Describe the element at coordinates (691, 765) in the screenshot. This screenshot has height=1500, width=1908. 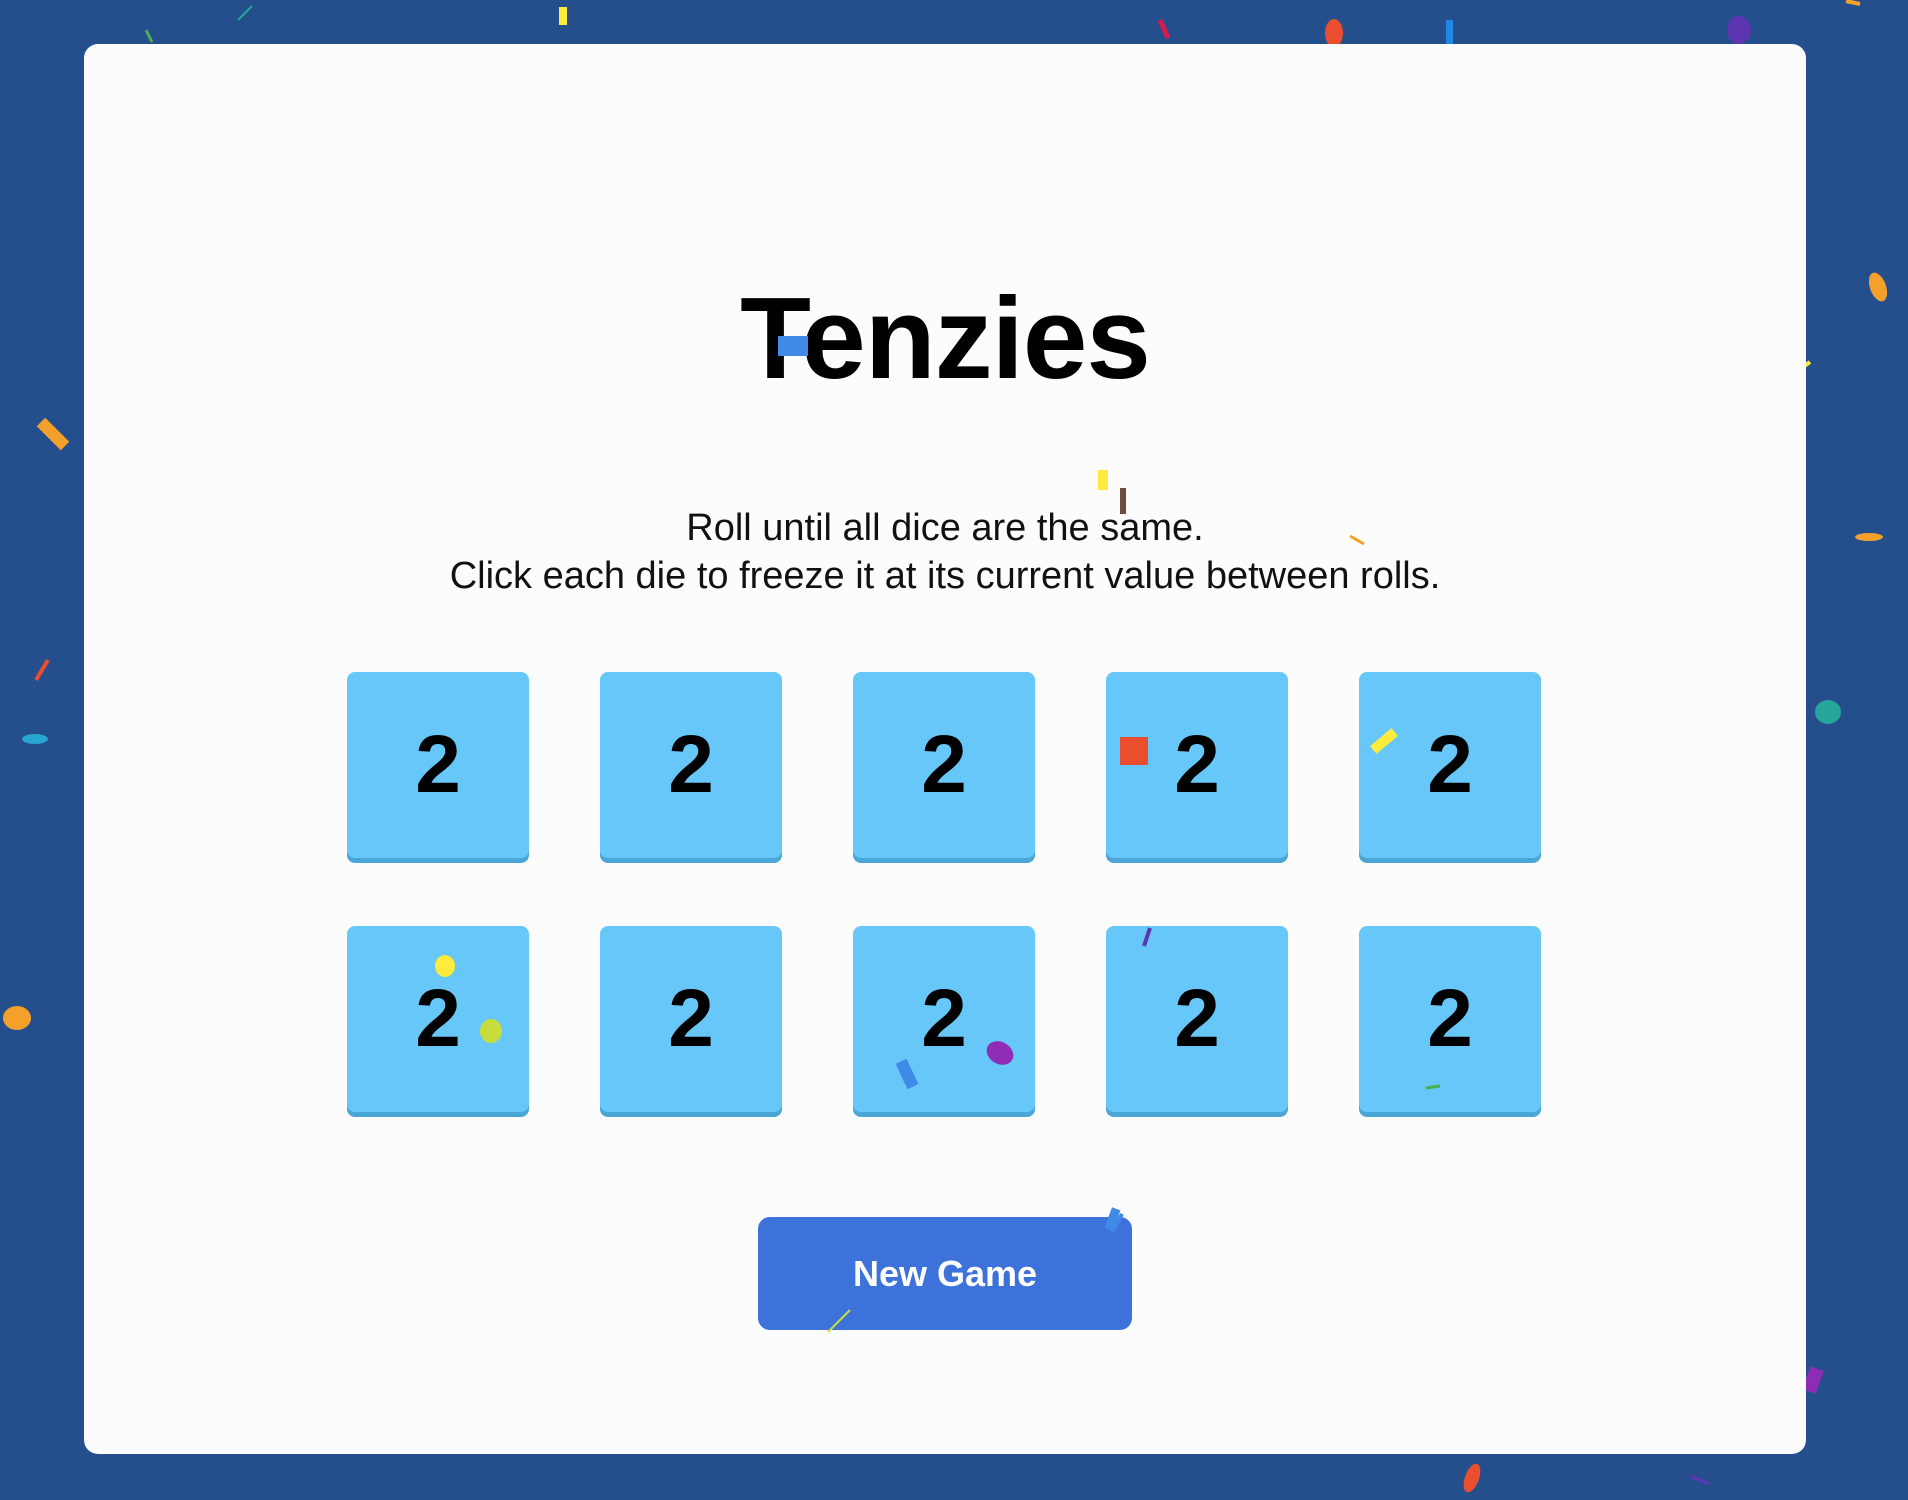
I see `die-2: 2` at that location.